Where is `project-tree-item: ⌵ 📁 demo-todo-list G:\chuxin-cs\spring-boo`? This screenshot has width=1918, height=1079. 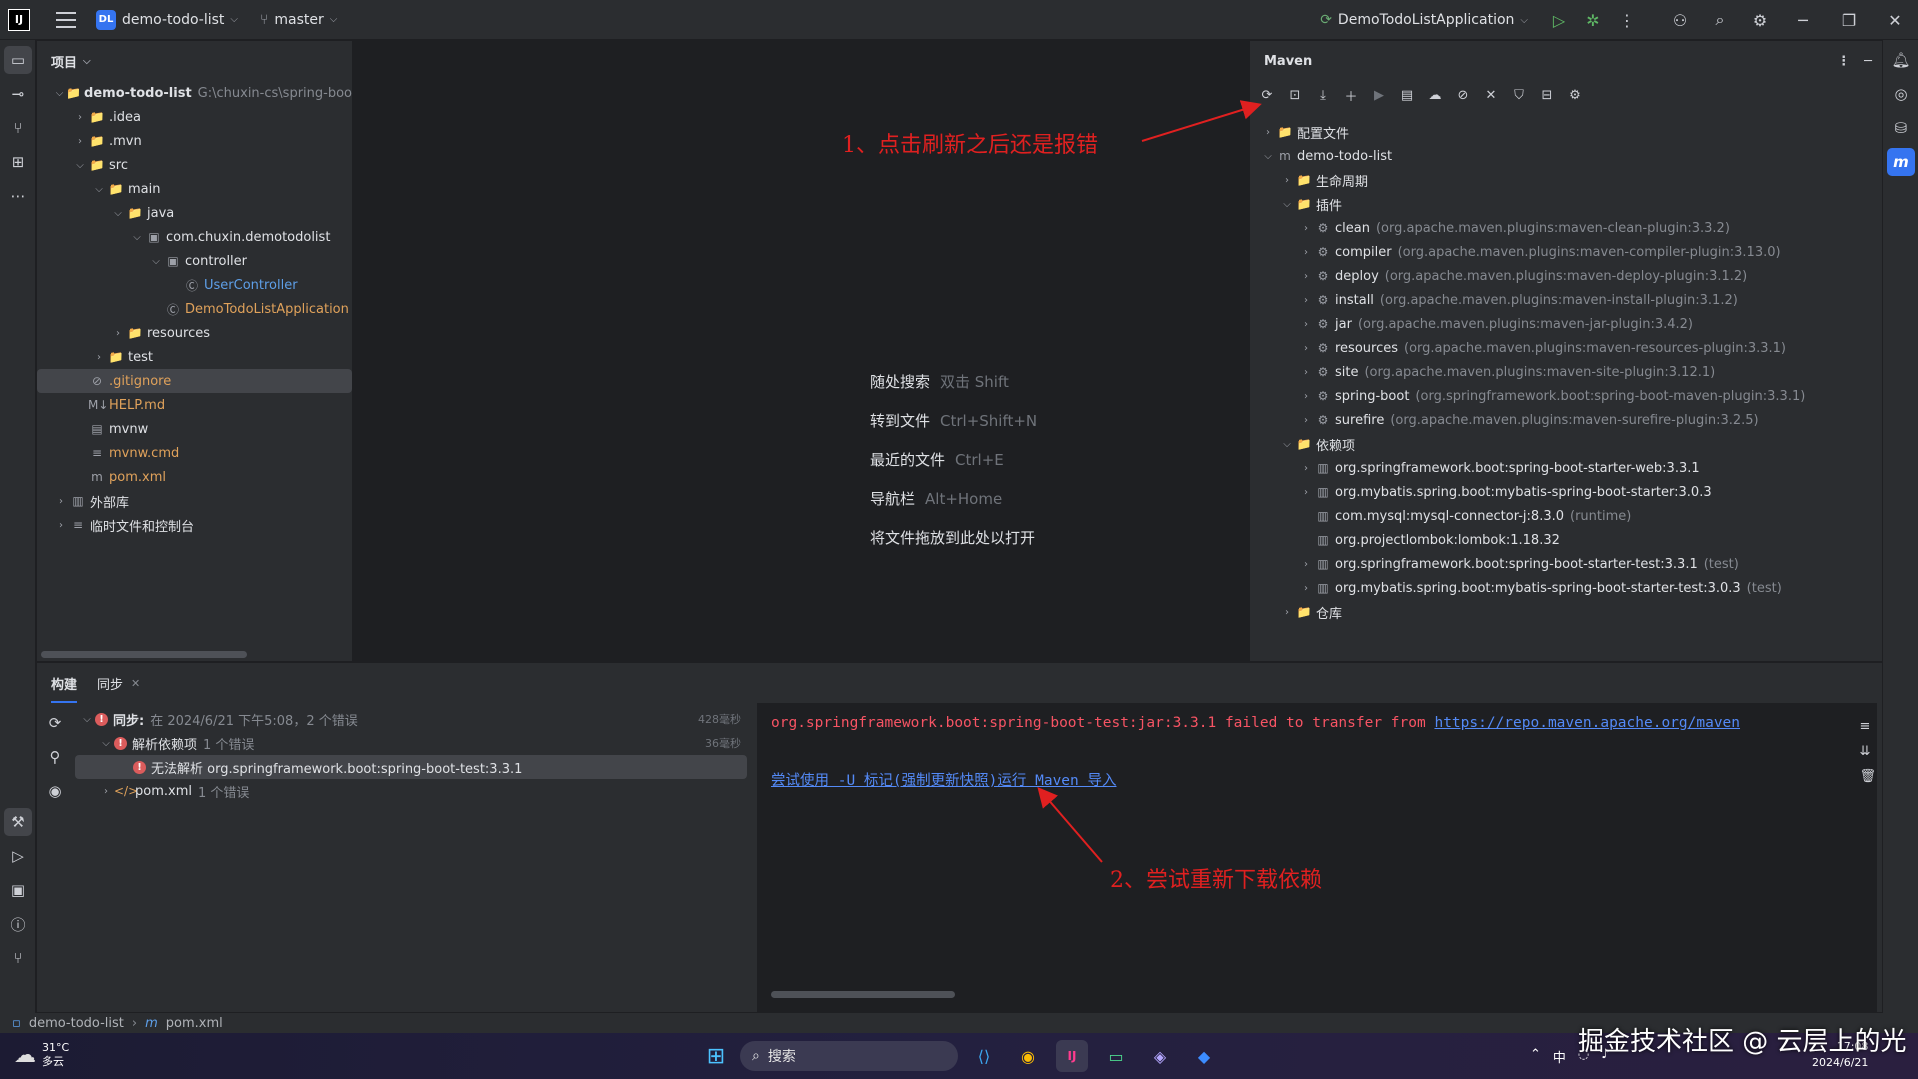 project-tree-item: ⌵ 📁 demo-todo-list G:\chuxin-cs\spring-boo is located at coordinates (194, 93).